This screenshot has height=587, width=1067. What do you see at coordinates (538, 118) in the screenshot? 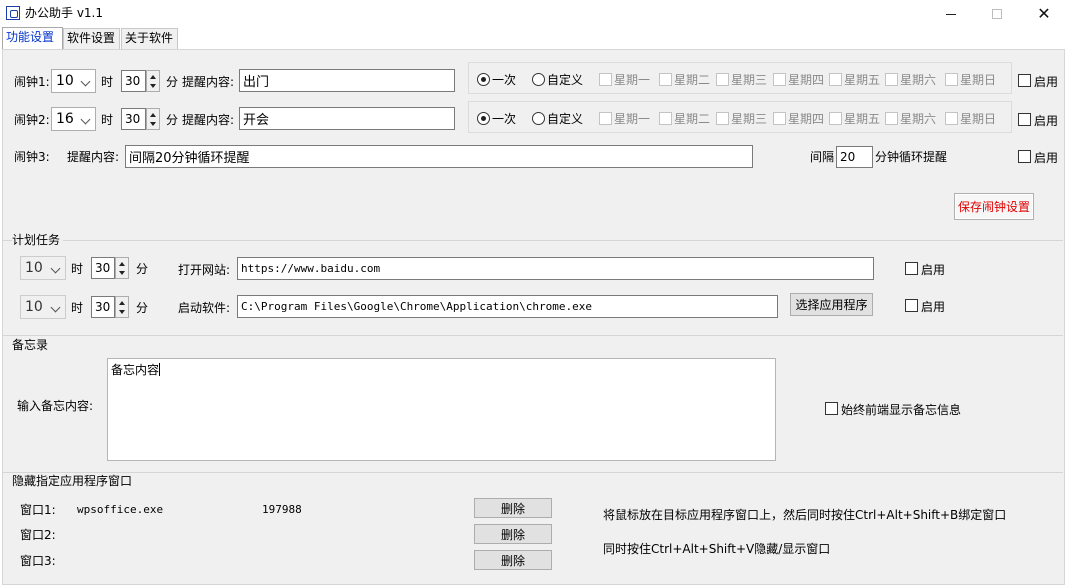
I see `alarm2-custom-radio` at bounding box center [538, 118].